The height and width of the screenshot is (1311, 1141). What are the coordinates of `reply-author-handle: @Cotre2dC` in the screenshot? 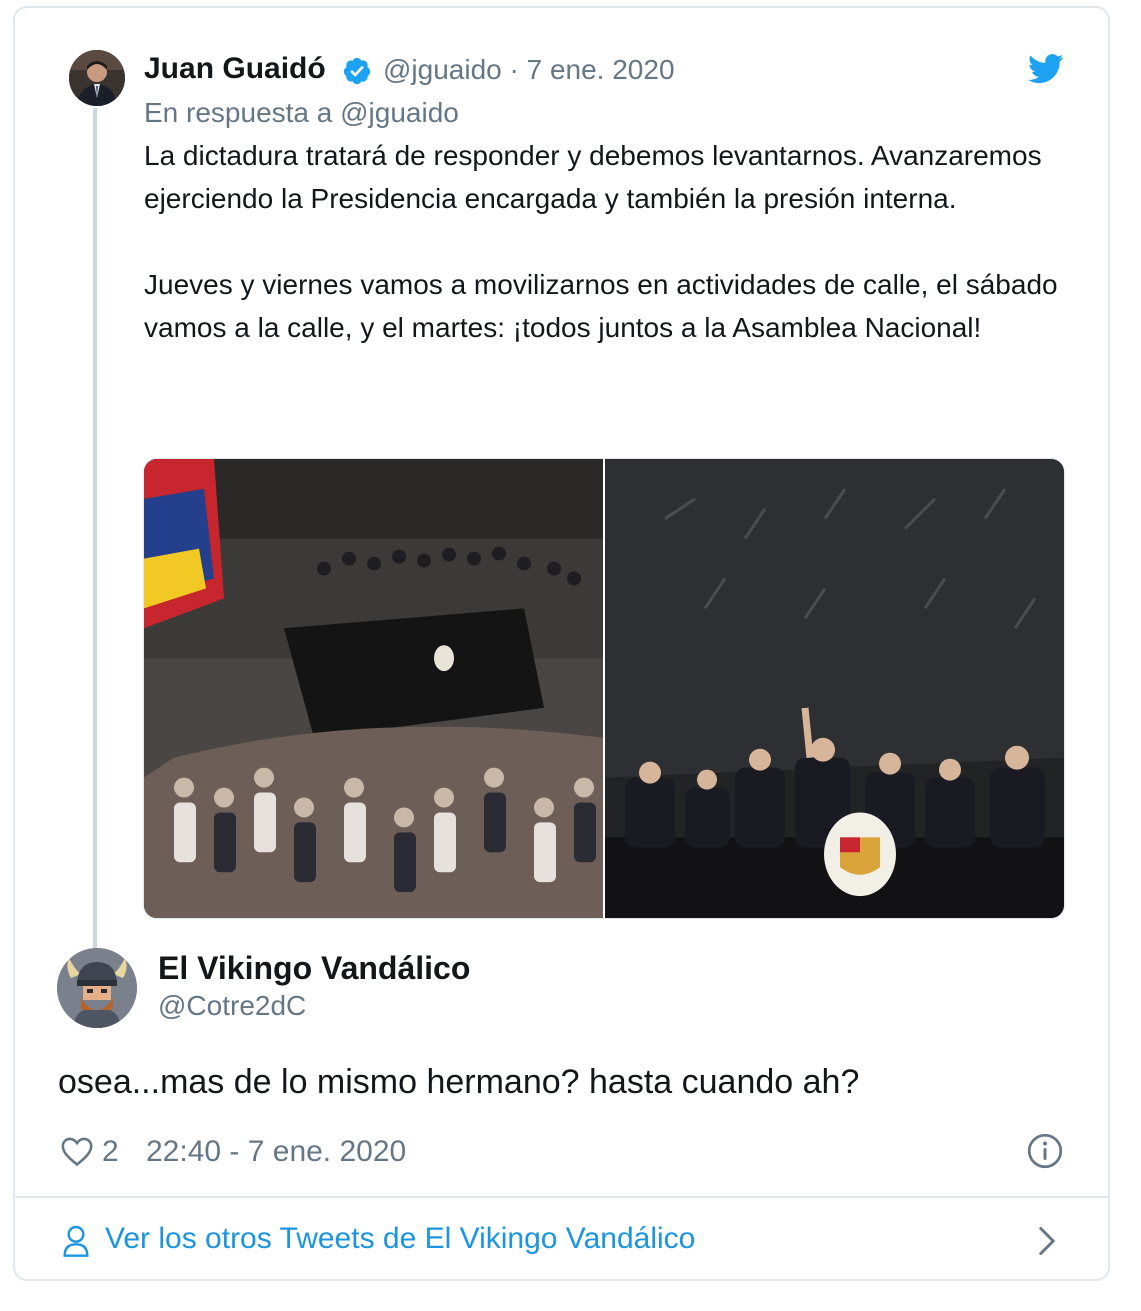 It's located at (232, 1006).